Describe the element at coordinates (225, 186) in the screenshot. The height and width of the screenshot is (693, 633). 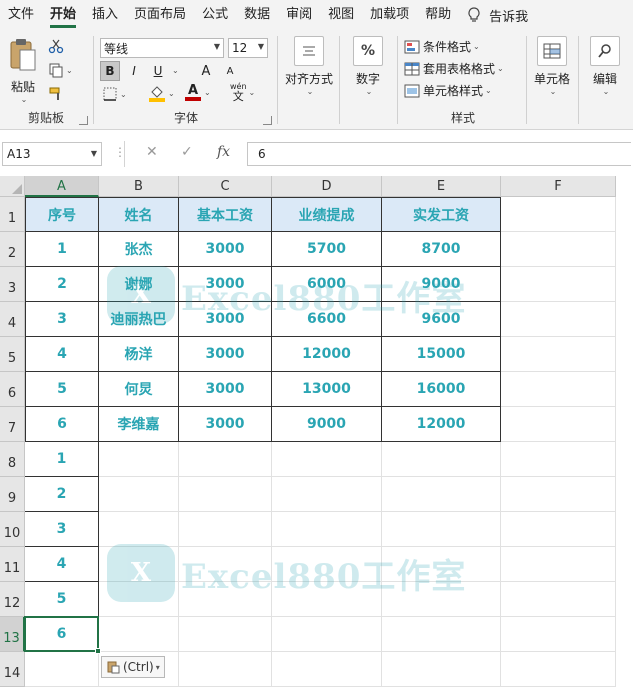
I see `column-header: C` at that location.